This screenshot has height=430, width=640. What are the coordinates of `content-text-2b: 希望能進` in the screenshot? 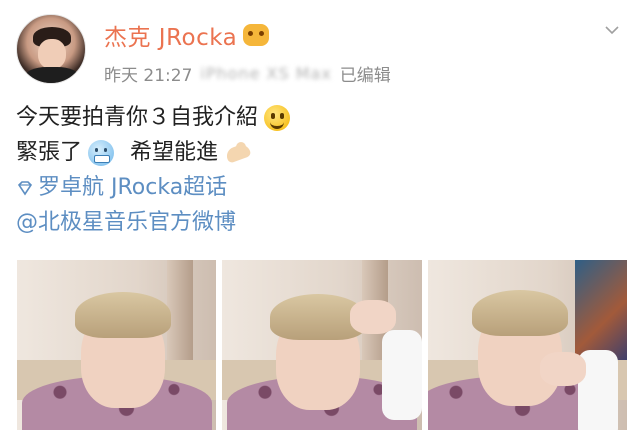 It's located at (174, 152).